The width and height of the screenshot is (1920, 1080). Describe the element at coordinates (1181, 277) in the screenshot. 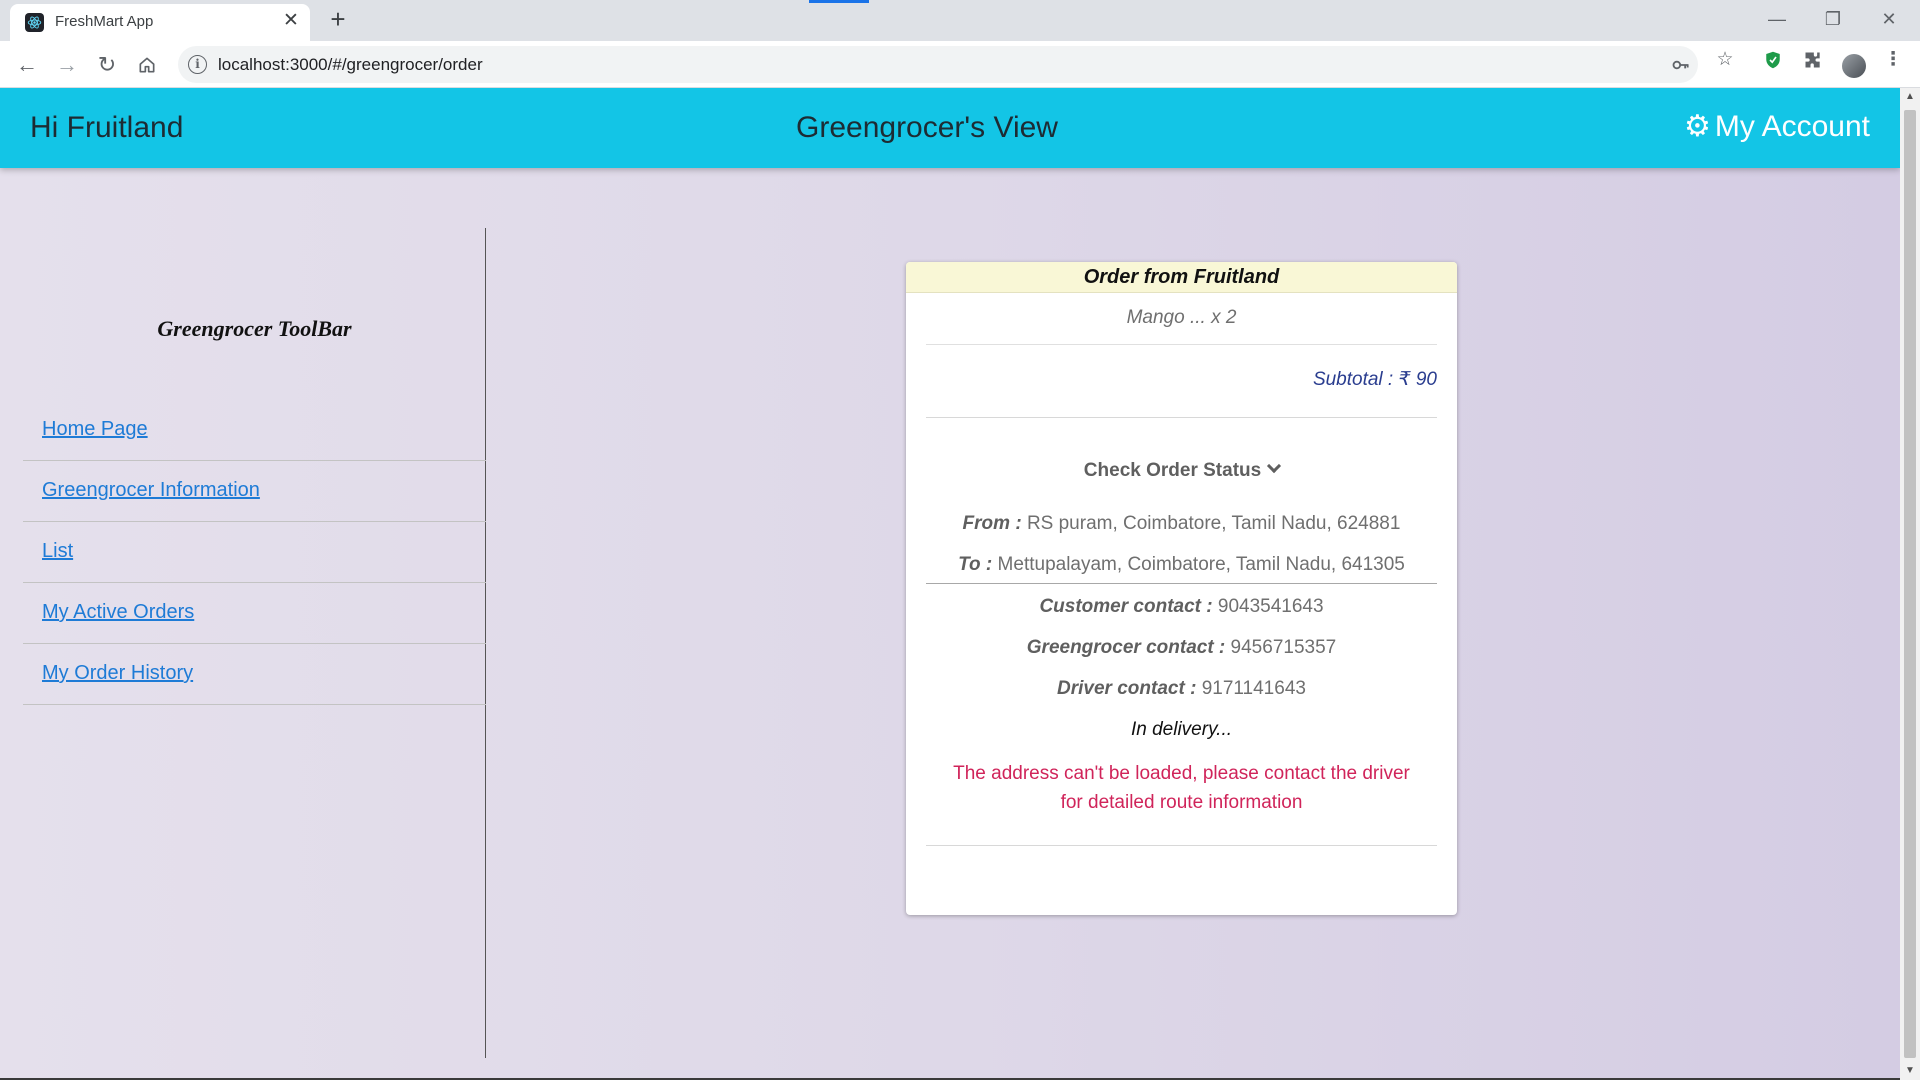

I see `order-card-header: Order from Fruitland` at that location.